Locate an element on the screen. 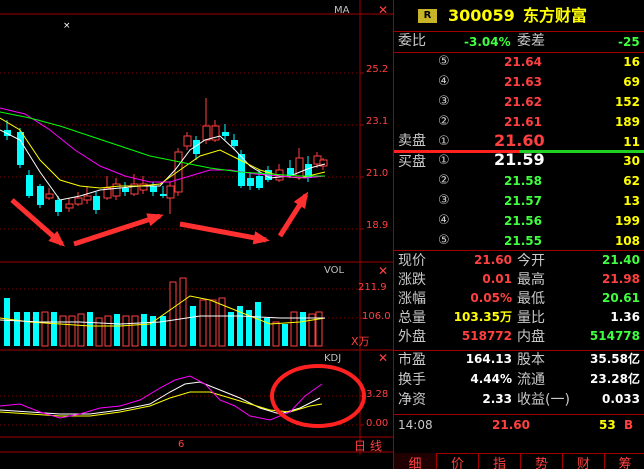 This screenshot has width=644, height=469. r-badge: R is located at coordinates (427, 16).